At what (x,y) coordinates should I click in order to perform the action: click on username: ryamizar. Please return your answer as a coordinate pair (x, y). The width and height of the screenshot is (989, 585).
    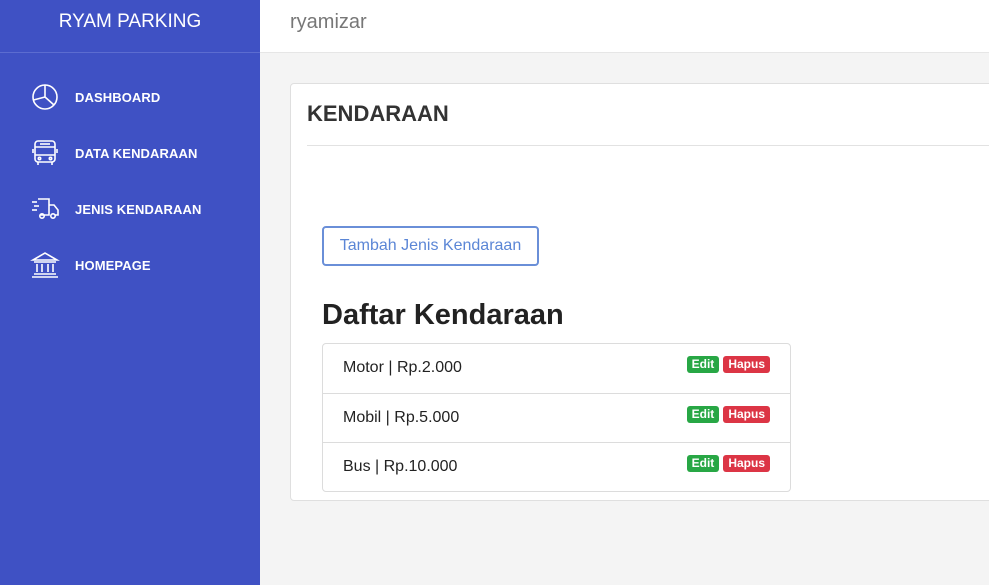
    Looking at the image, I should click on (328, 22).